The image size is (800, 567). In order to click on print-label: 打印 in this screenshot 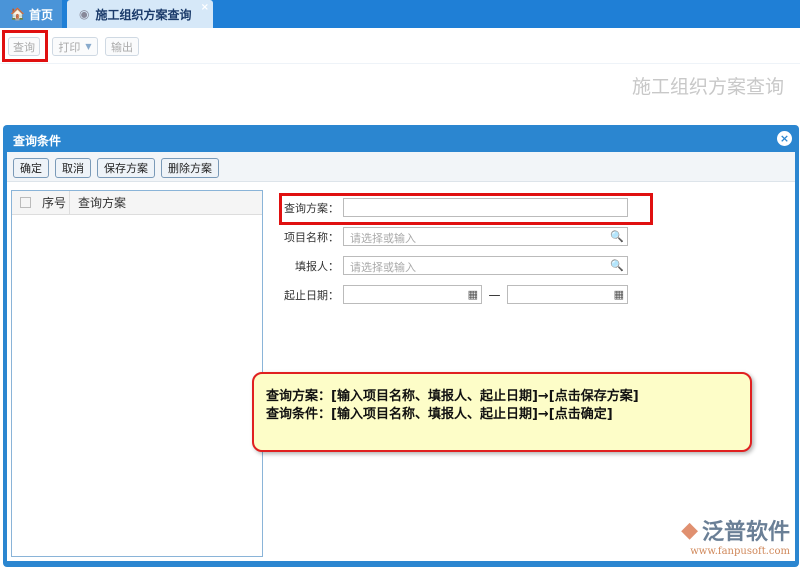, I will do `click(69, 47)`.